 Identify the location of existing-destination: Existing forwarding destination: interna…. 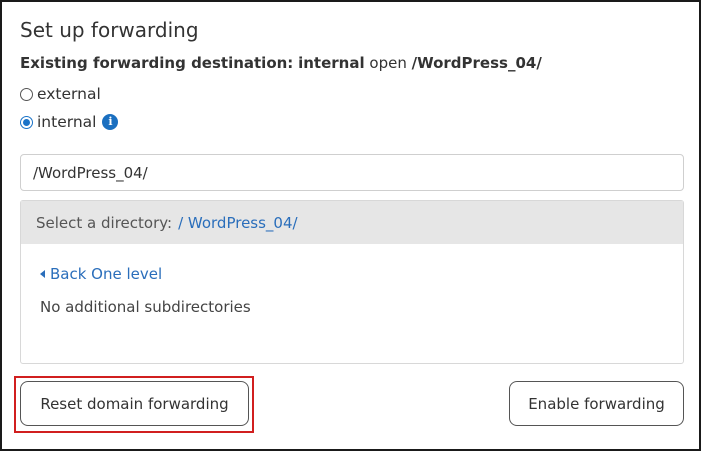
(281, 63).